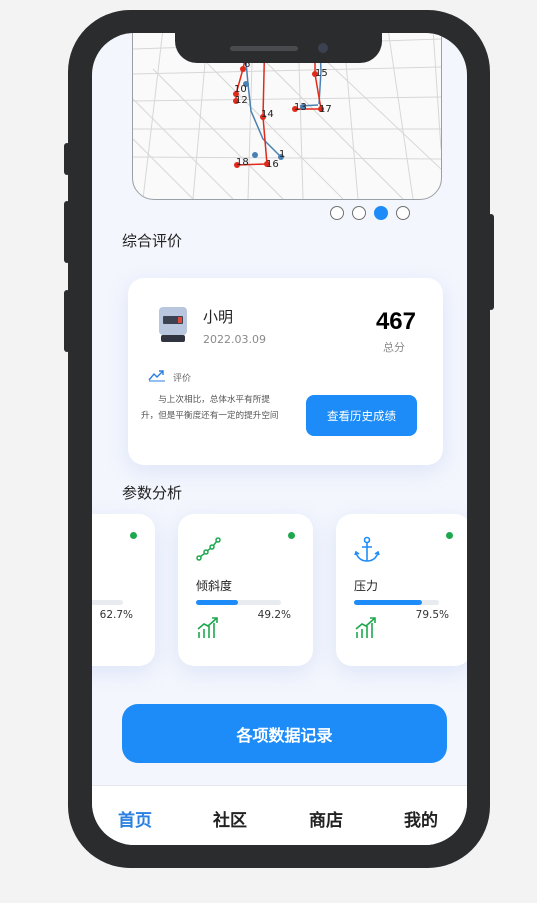  Describe the element at coordinates (218, 317) in the screenshot. I see `user-name: 小明` at that location.